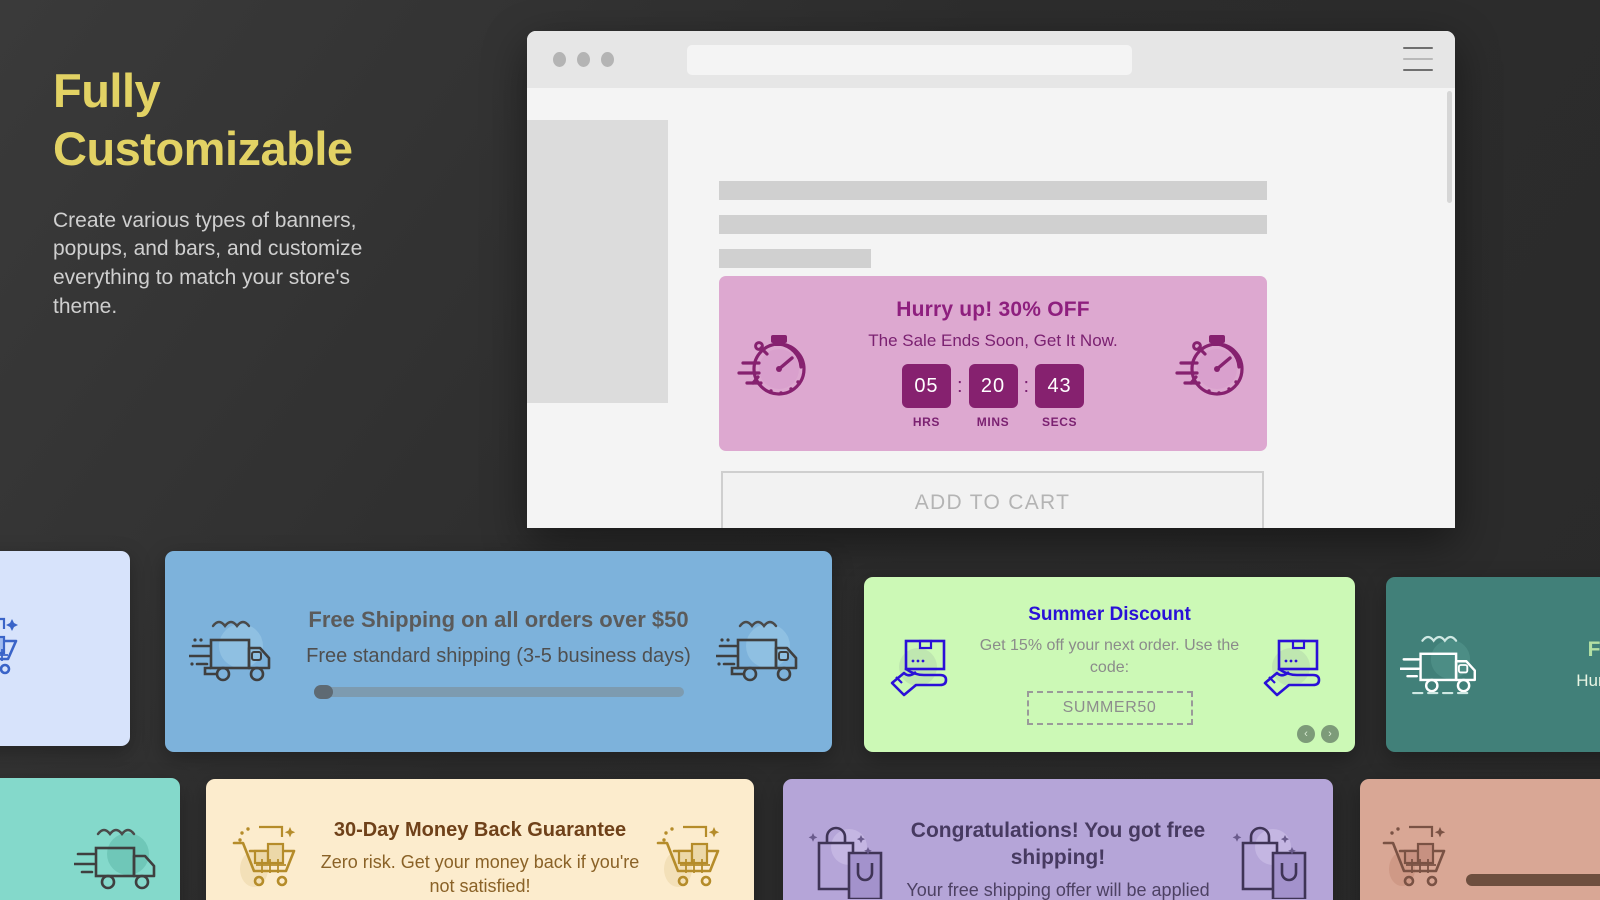 Image resolution: width=1600 pixels, height=900 pixels. Describe the element at coordinates (993, 340) in the screenshot. I see `countdown-subtitle: The Sale Ends Soon, Get It Now.` at that location.